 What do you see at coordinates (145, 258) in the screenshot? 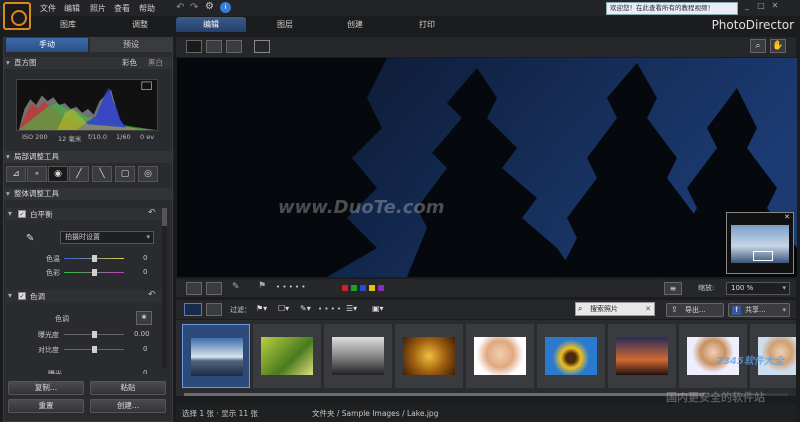
I see `temperature-value: 0` at bounding box center [145, 258].